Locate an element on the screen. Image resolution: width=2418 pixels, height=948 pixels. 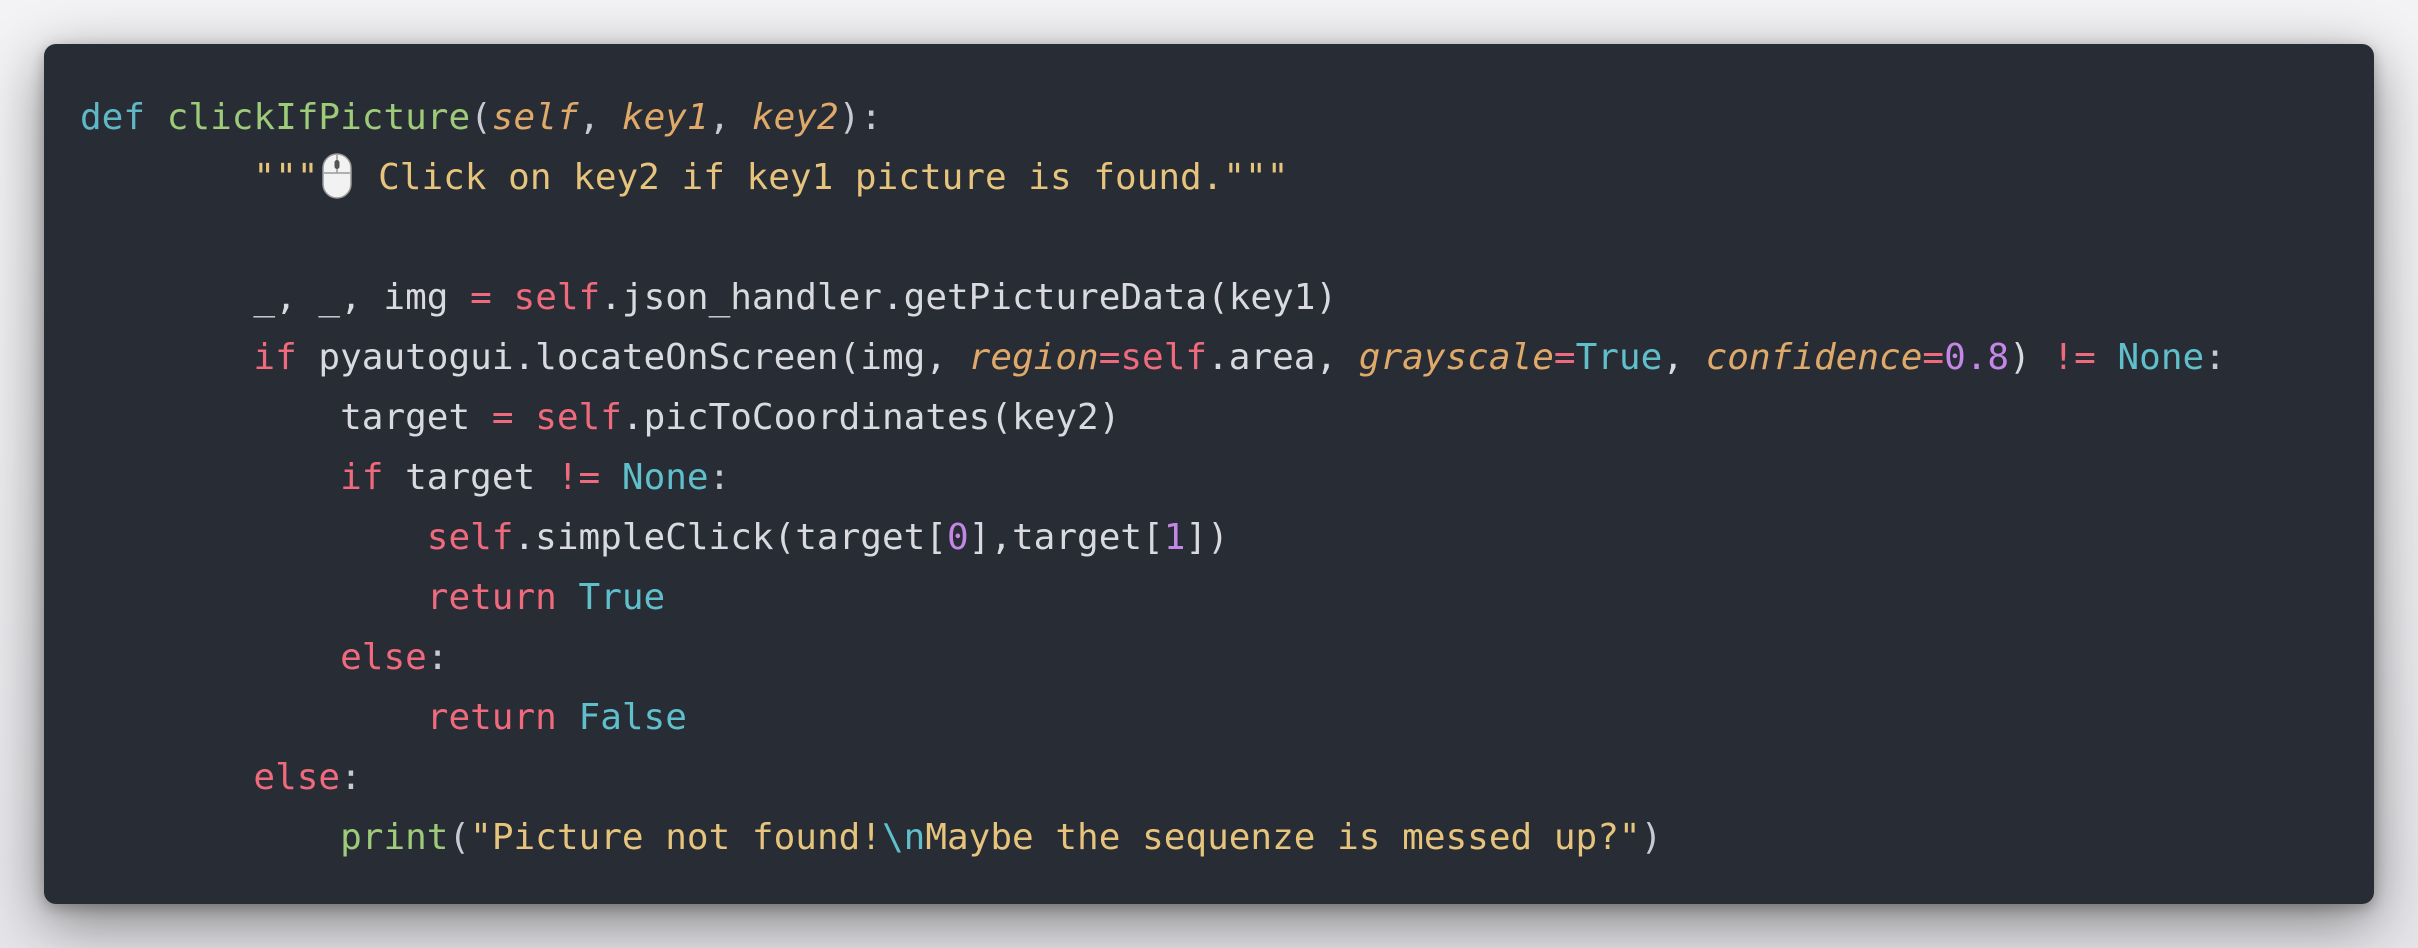
string-literal: "Picture not found! is located at coordinates (676, 837).